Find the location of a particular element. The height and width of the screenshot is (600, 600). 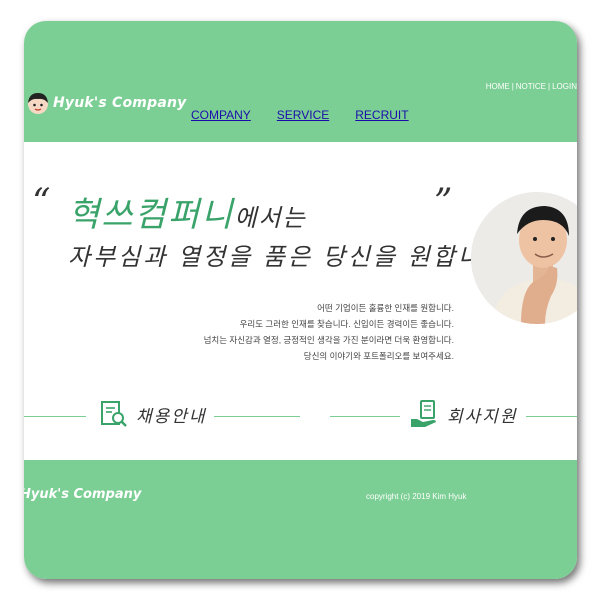

close-quote: ” is located at coordinates (443, 202).